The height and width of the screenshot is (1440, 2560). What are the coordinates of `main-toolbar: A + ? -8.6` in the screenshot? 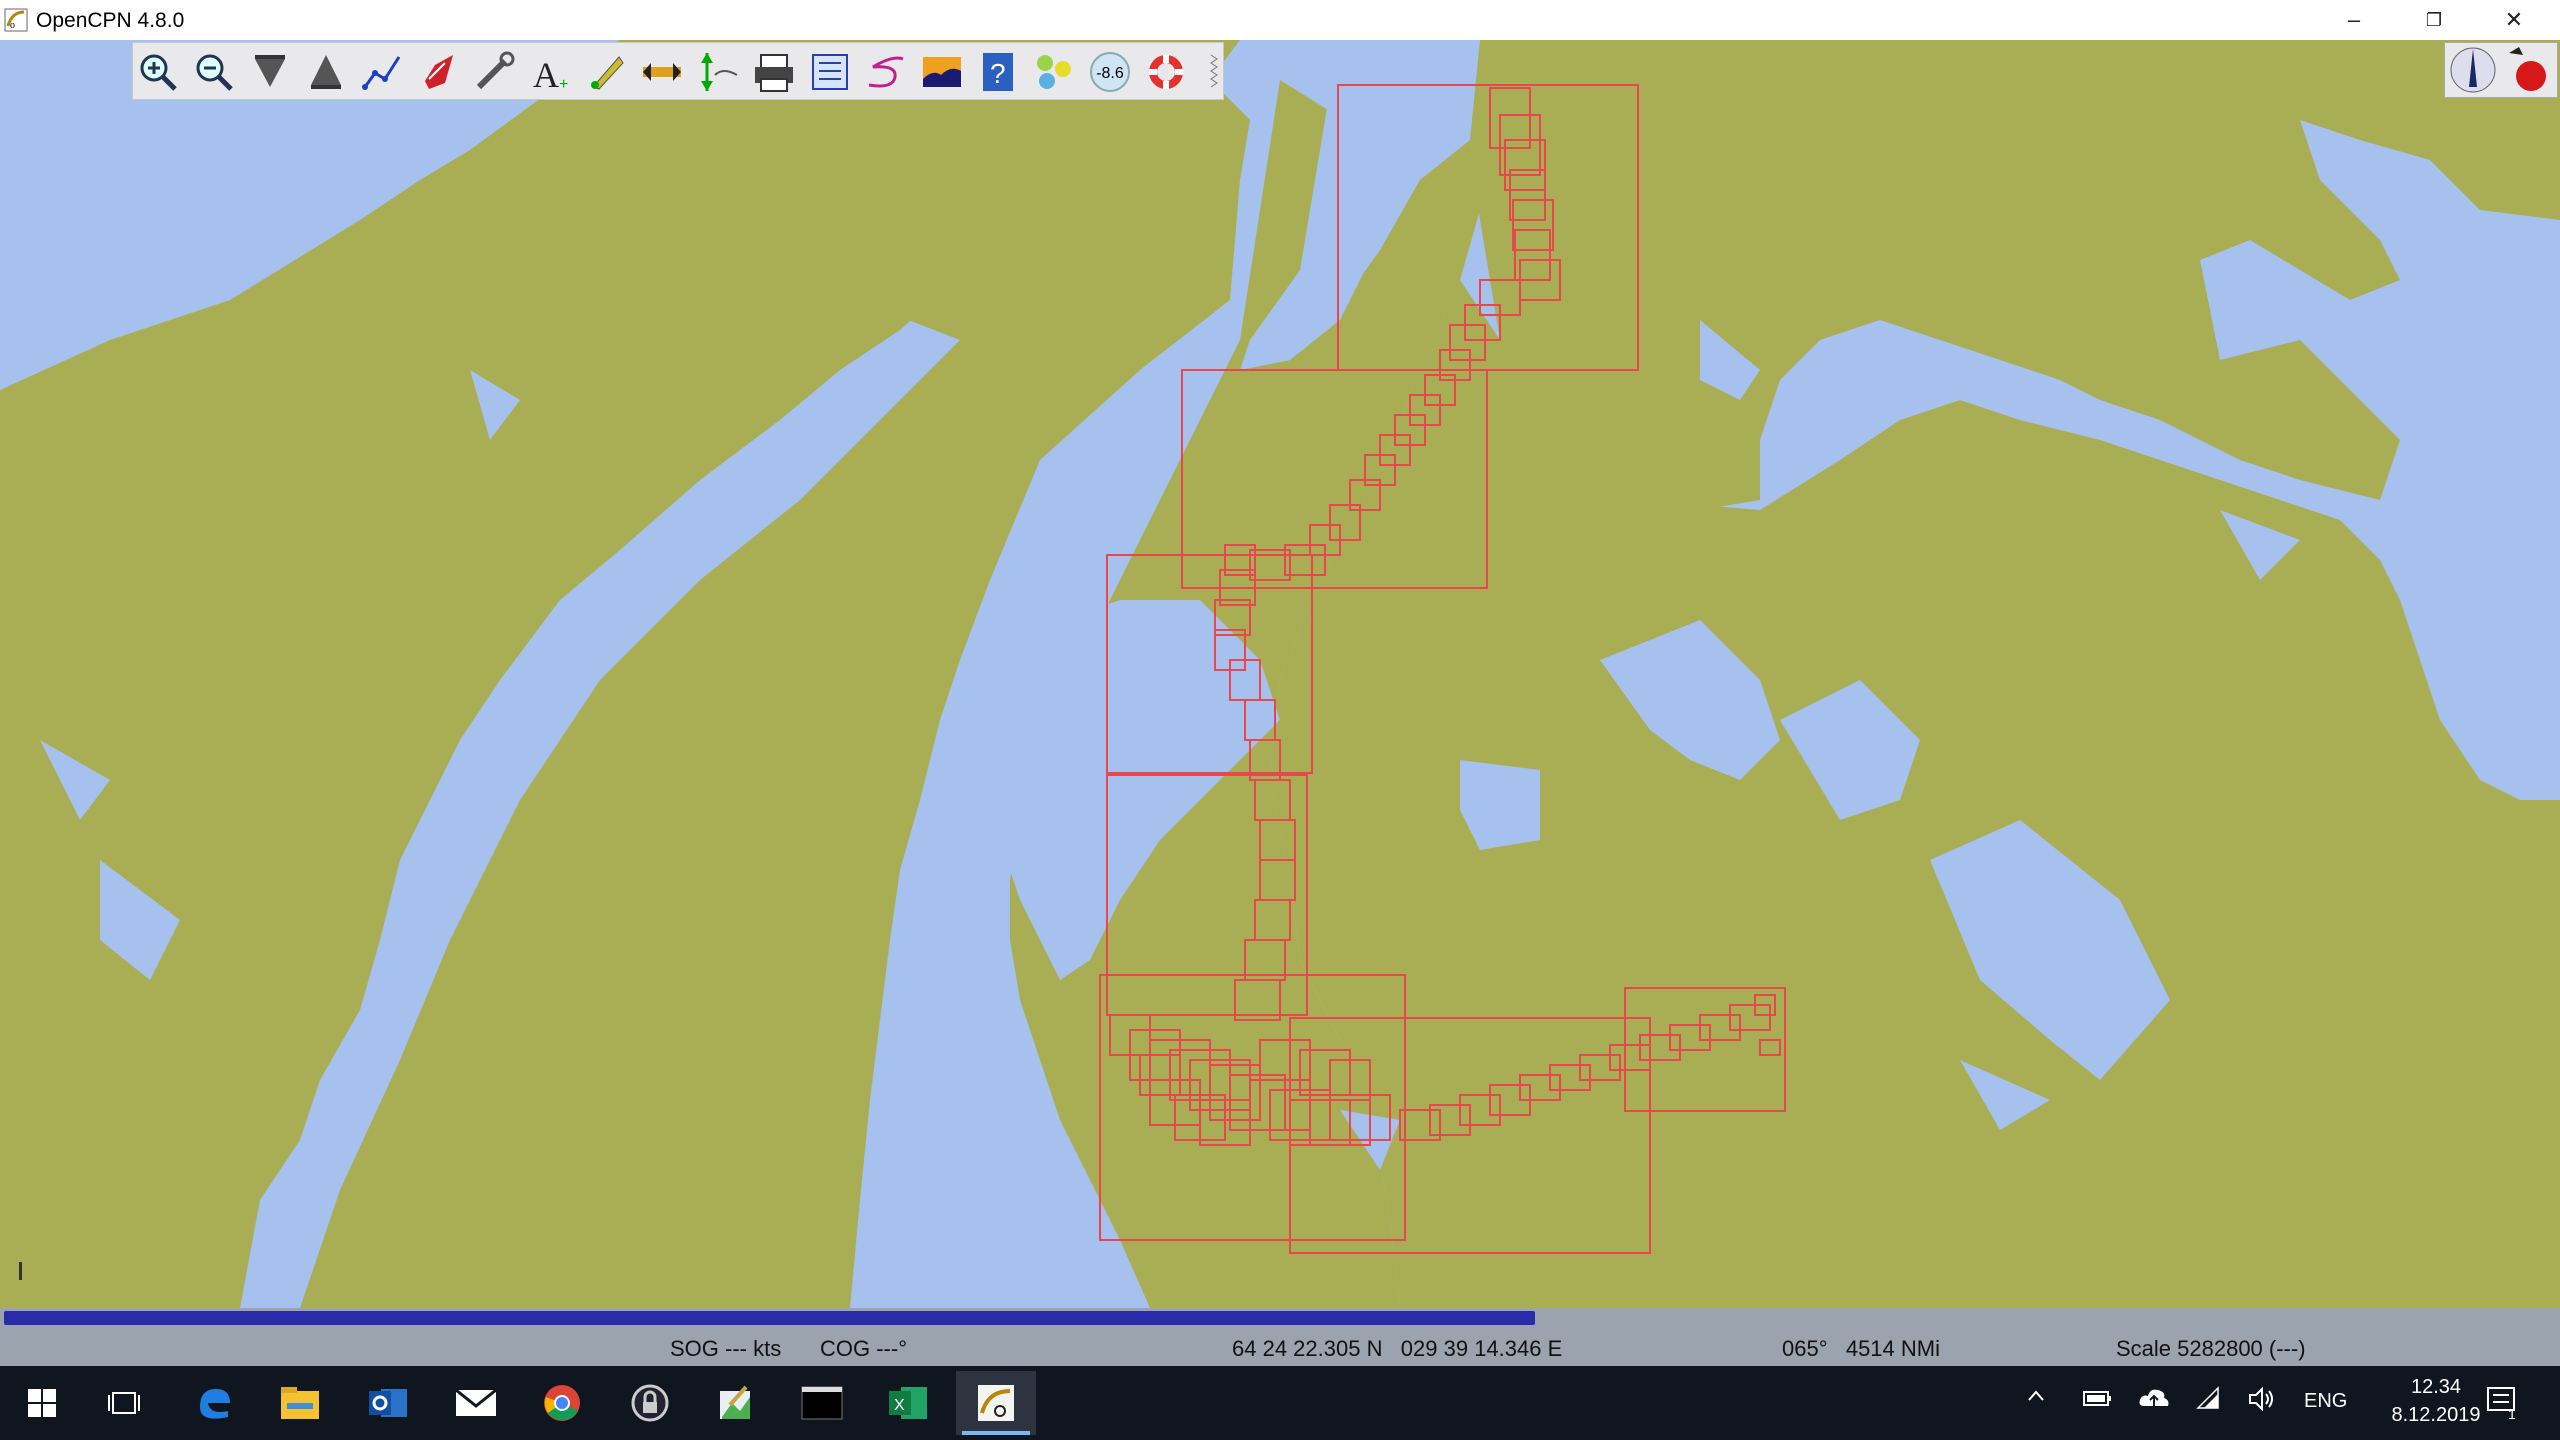 It's located at (678, 71).